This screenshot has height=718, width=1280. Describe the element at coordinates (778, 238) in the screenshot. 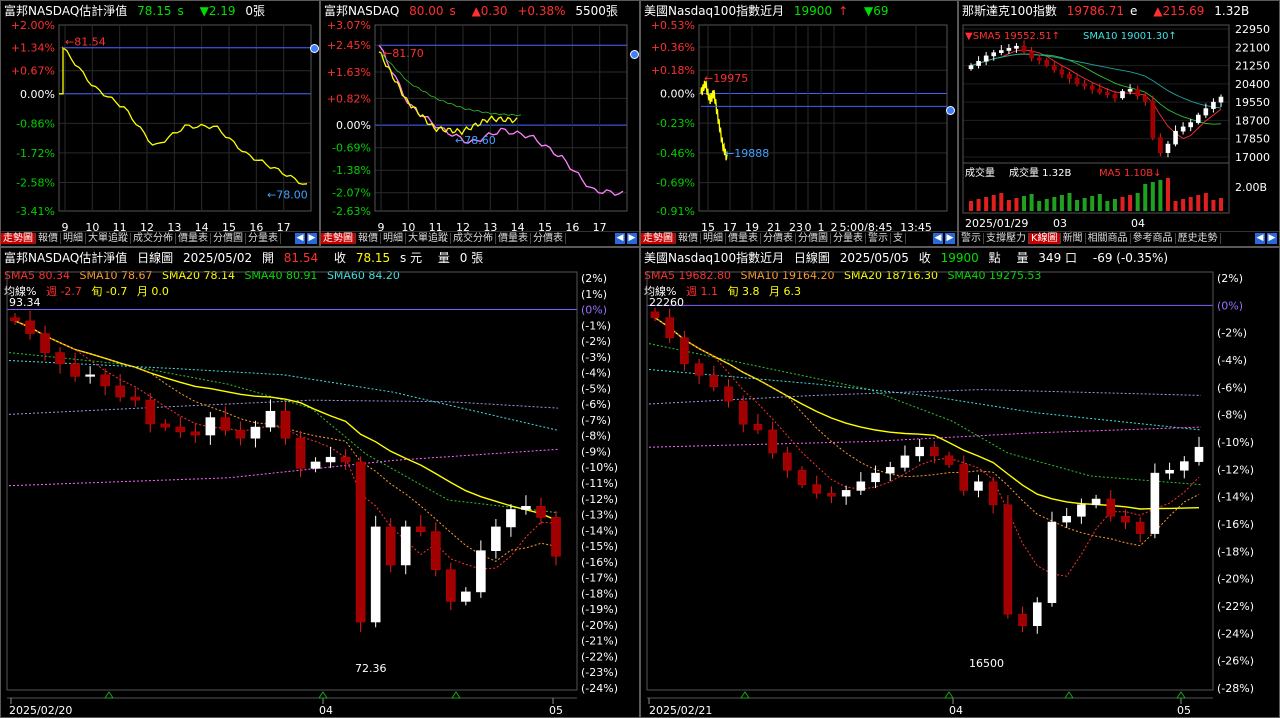

I see `tab-4: 分價表` at that location.